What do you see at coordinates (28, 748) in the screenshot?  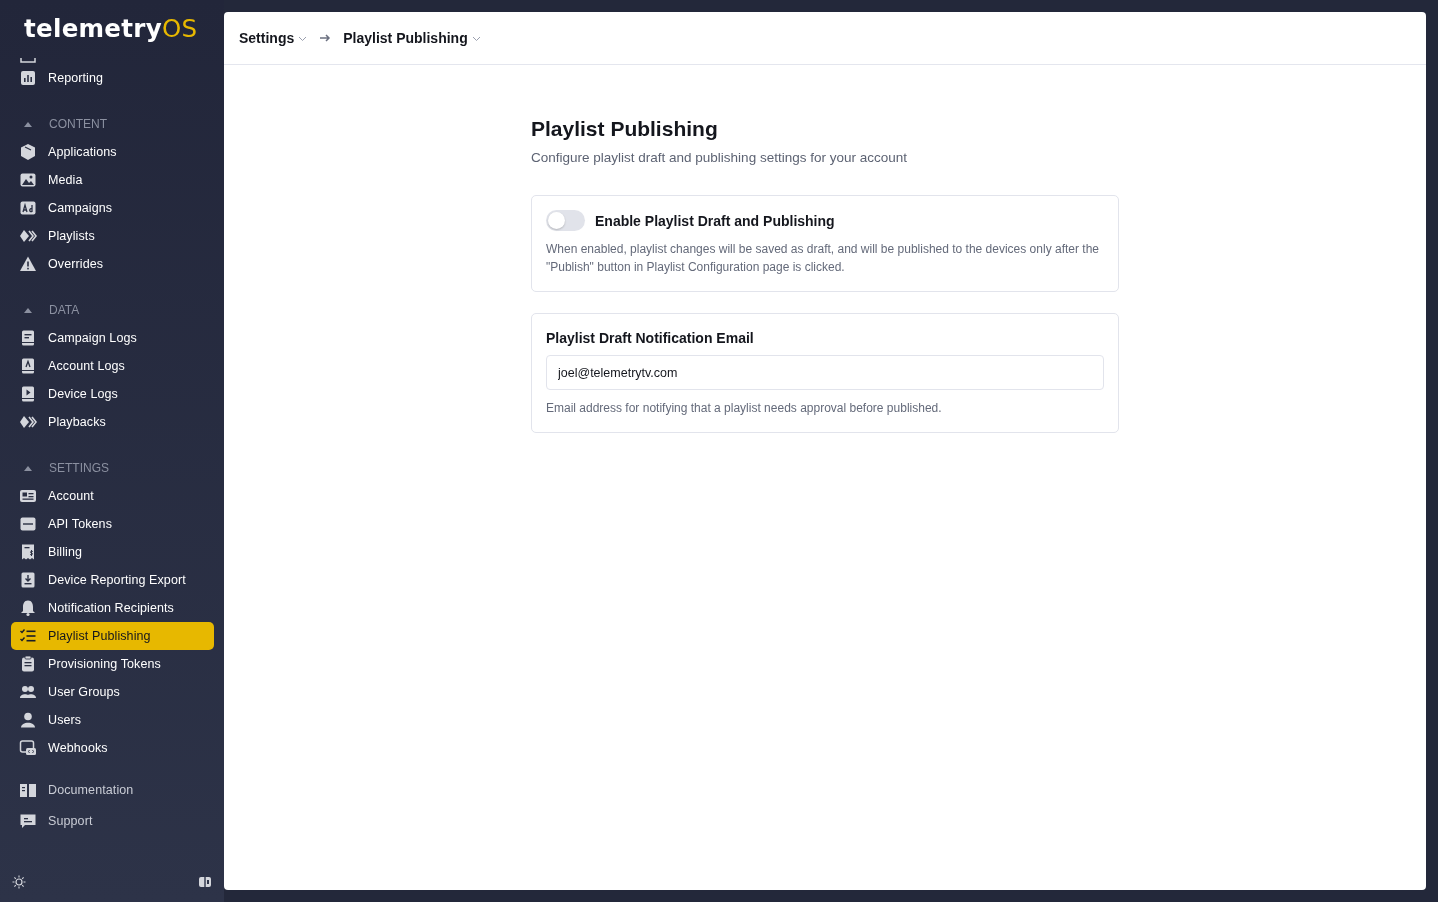 I see `browser-icon` at bounding box center [28, 748].